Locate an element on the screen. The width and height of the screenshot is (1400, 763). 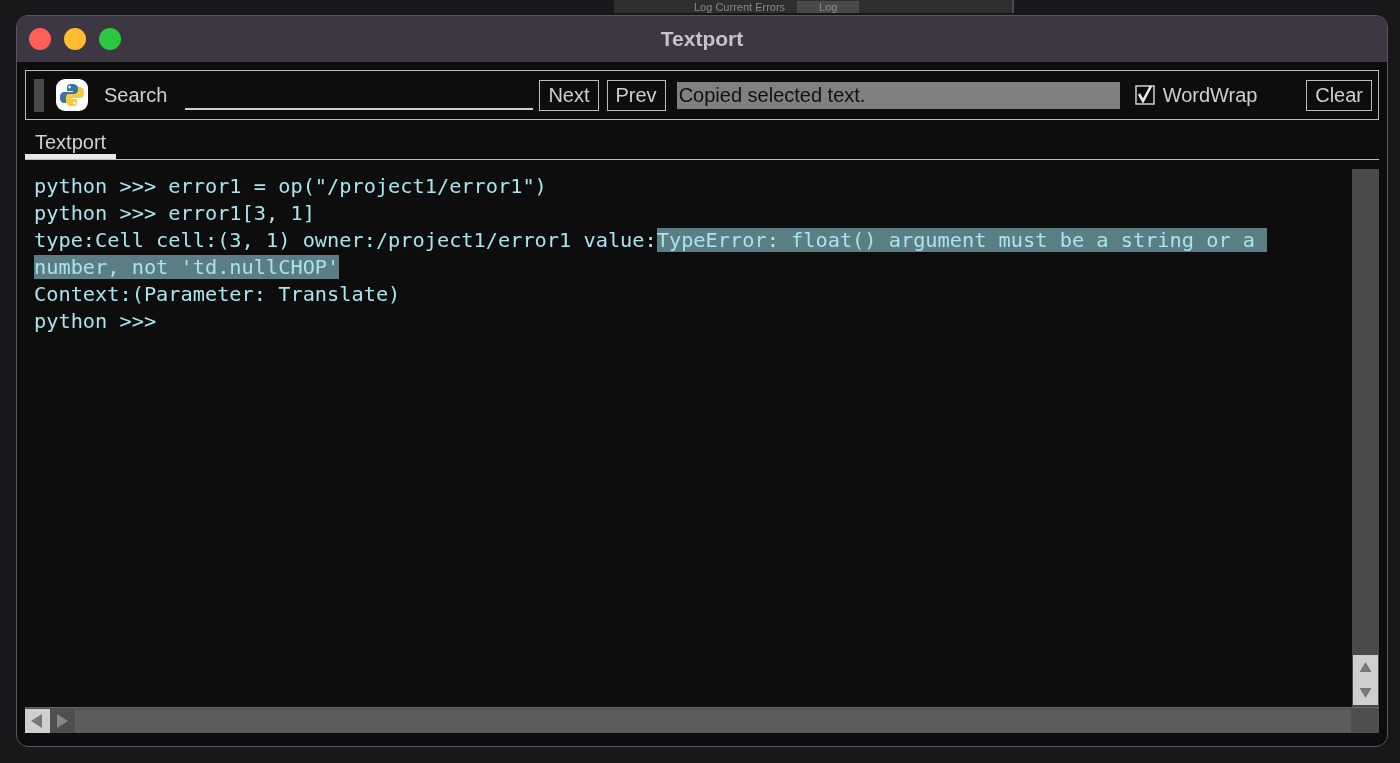
status-field: Copied selected text. is located at coordinates (898, 95).